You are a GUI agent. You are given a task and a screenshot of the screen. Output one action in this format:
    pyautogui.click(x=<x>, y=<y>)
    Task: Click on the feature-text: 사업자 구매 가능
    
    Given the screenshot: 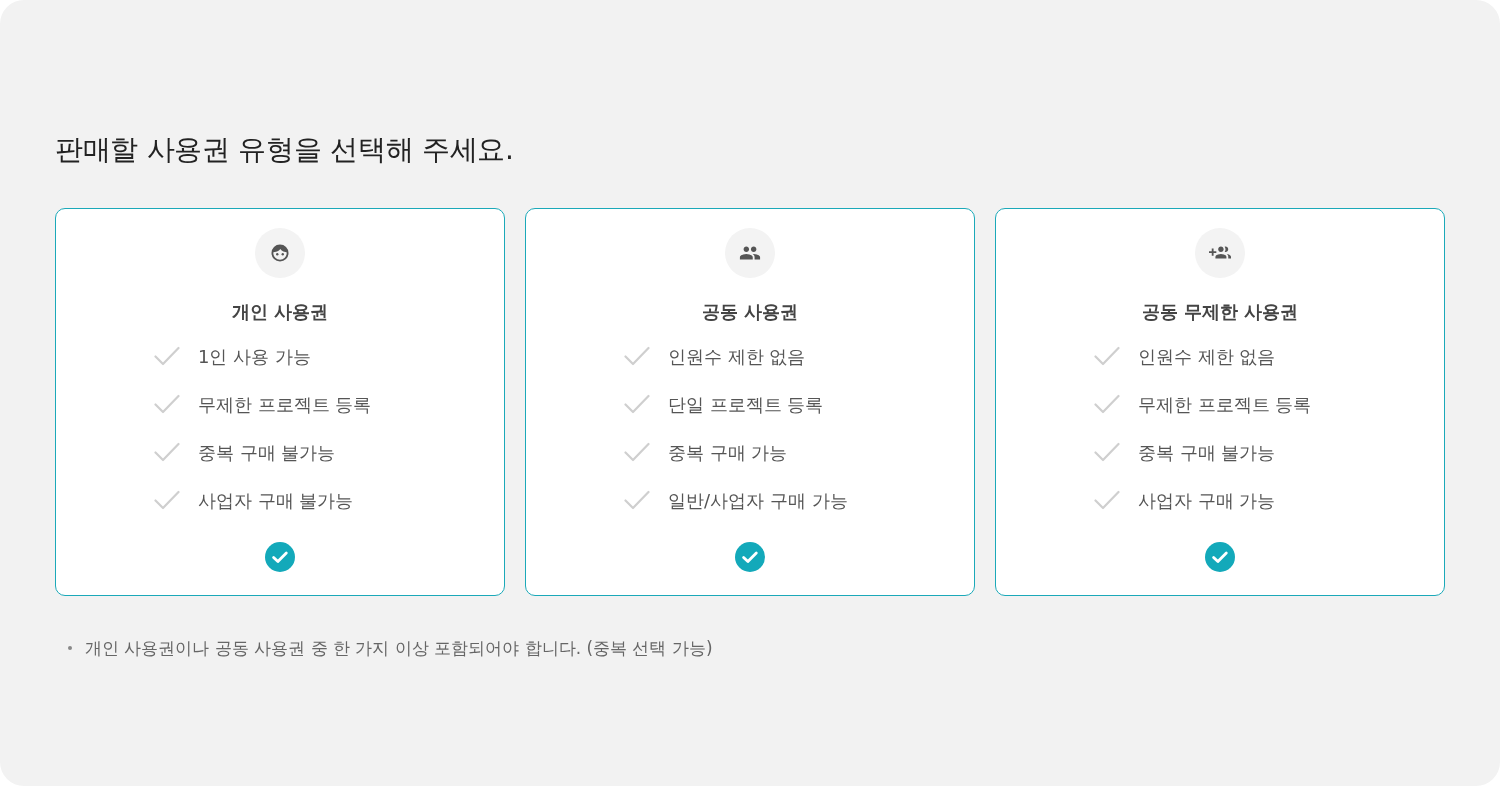 What is the action you would take?
    pyautogui.click(x=1207, y=500)
    